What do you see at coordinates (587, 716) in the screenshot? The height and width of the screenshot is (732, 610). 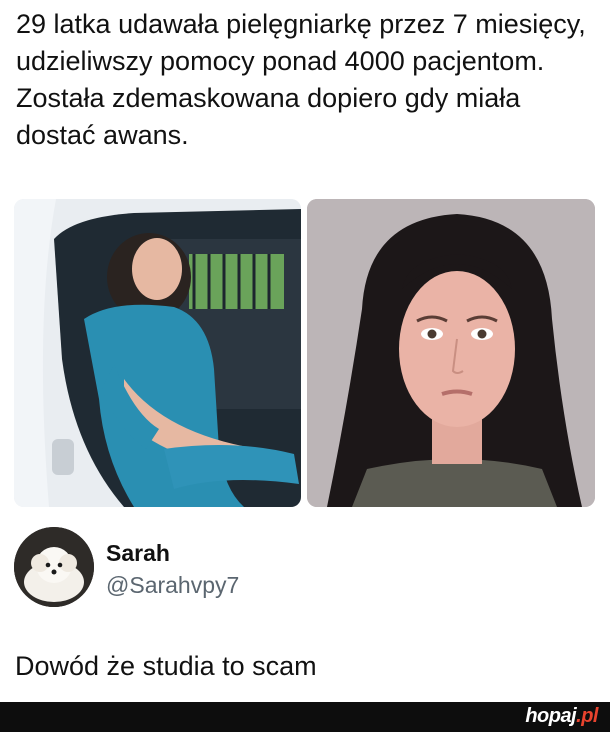 I see `watermark-tld: .pl` at bounding box center [587, 716].